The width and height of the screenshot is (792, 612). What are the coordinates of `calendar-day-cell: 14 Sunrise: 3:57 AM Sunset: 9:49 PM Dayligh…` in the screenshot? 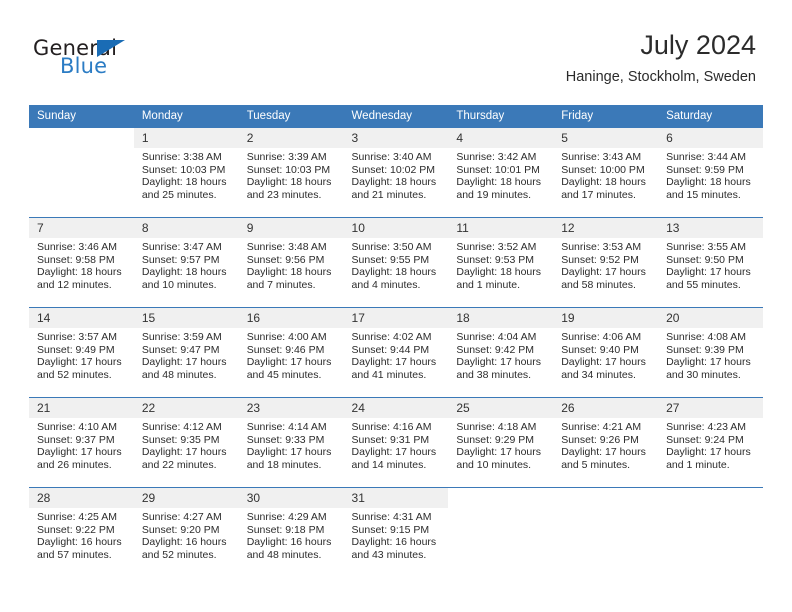 It's located at (81, 352).